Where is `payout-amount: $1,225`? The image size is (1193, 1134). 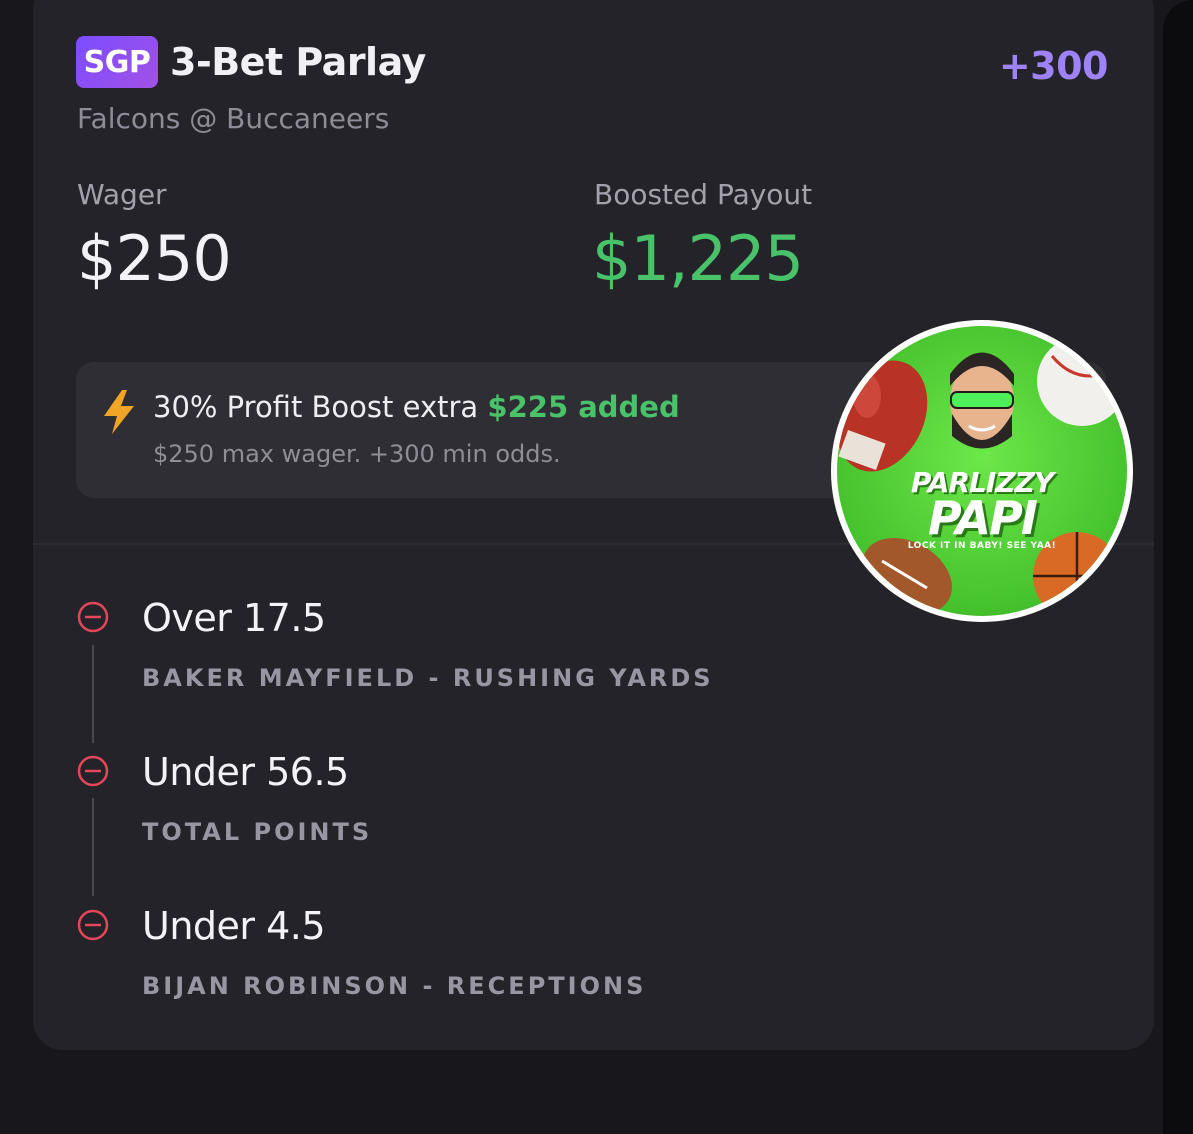 payout-amount: $1,225 is located at coordinates (698, 258).